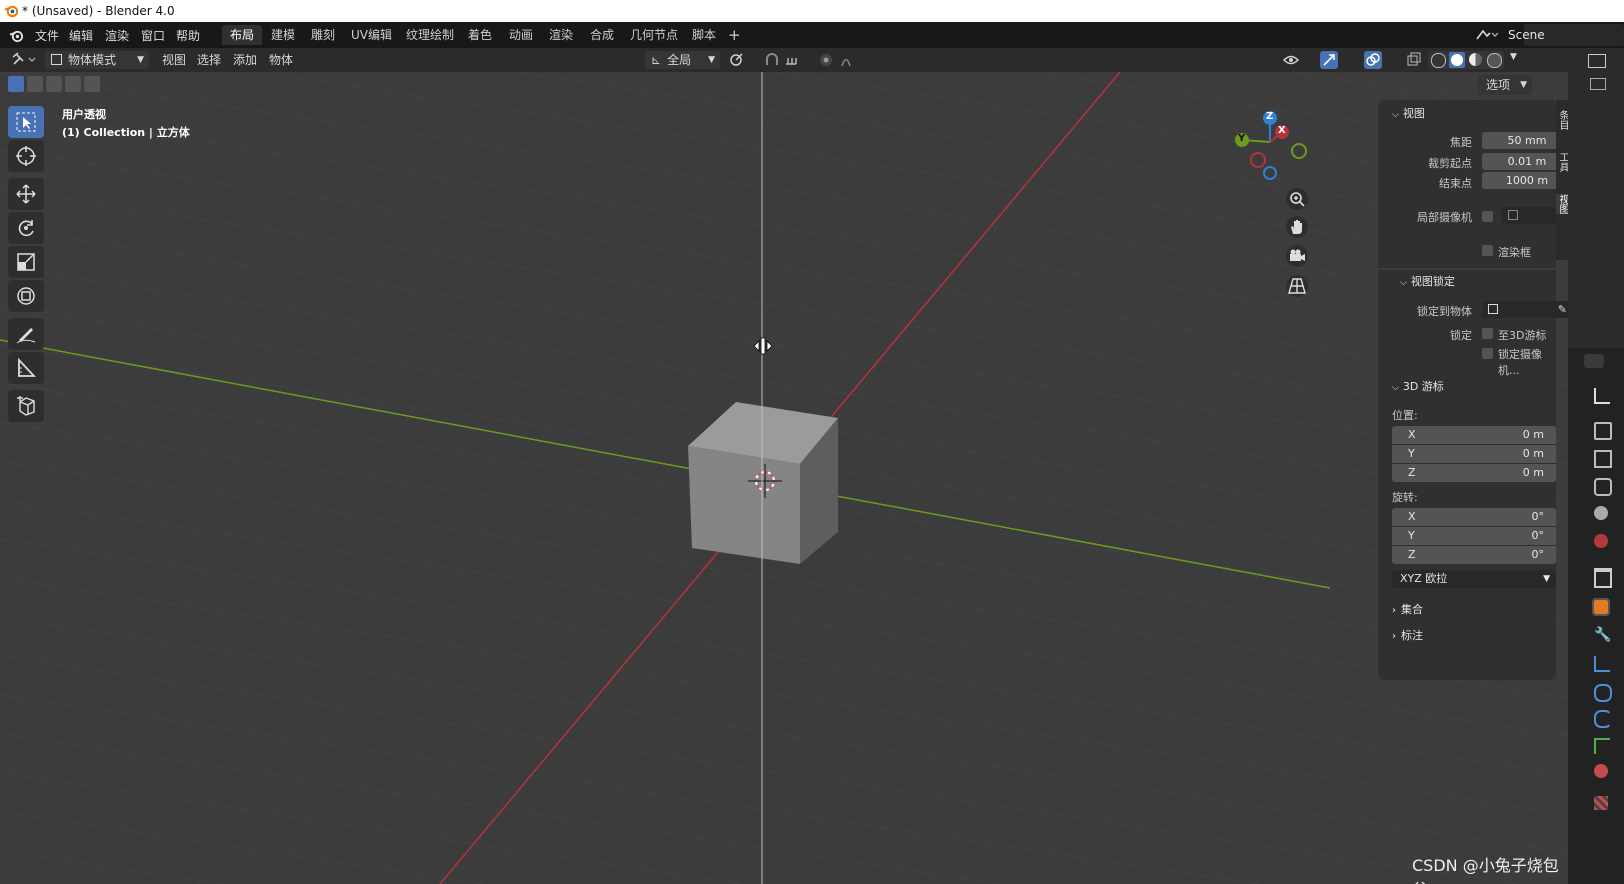  What do you see at coordinates (242, 35) in the screenshot?
I see `tab-layout: 布局` at bounding box center [242, 35].